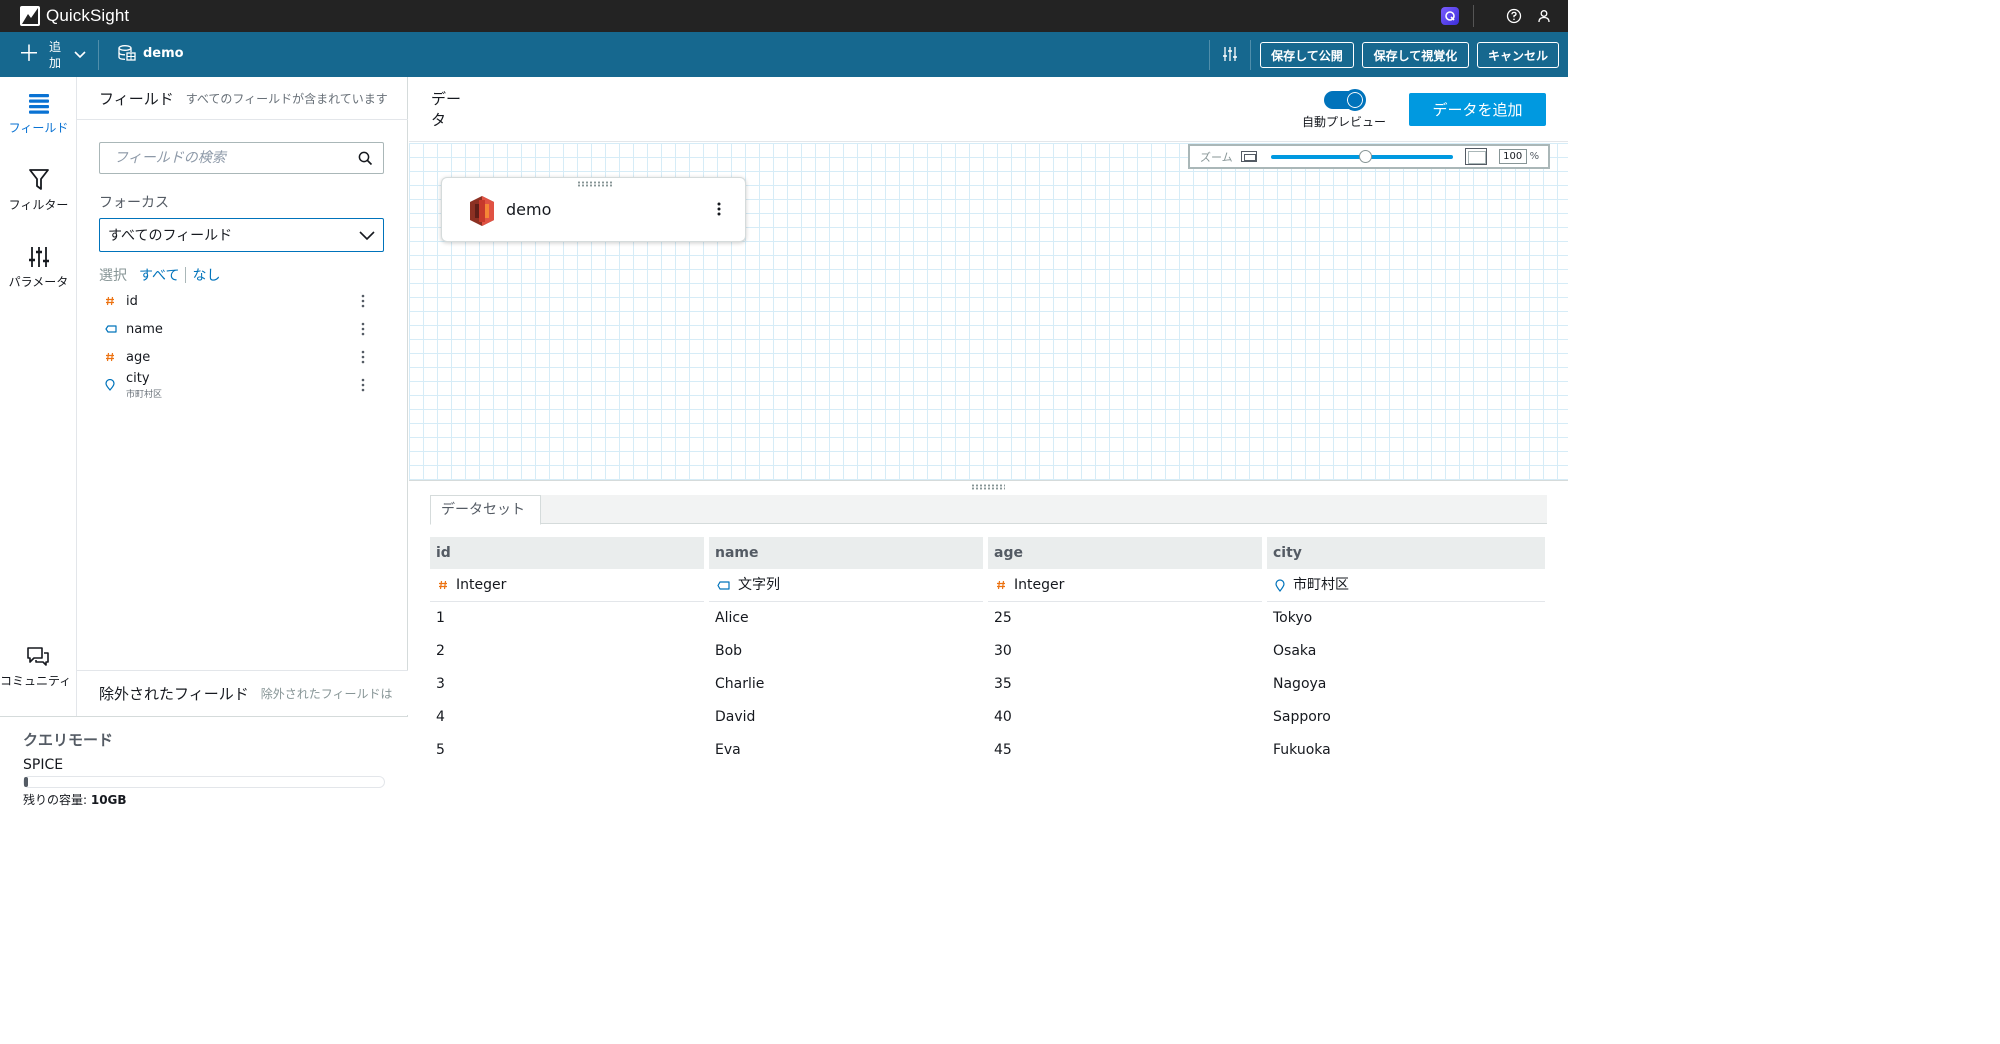 Image resolution: width=2000 pixels, height=1044 pixels. I want to click on field-name: city, so click(138, 378).